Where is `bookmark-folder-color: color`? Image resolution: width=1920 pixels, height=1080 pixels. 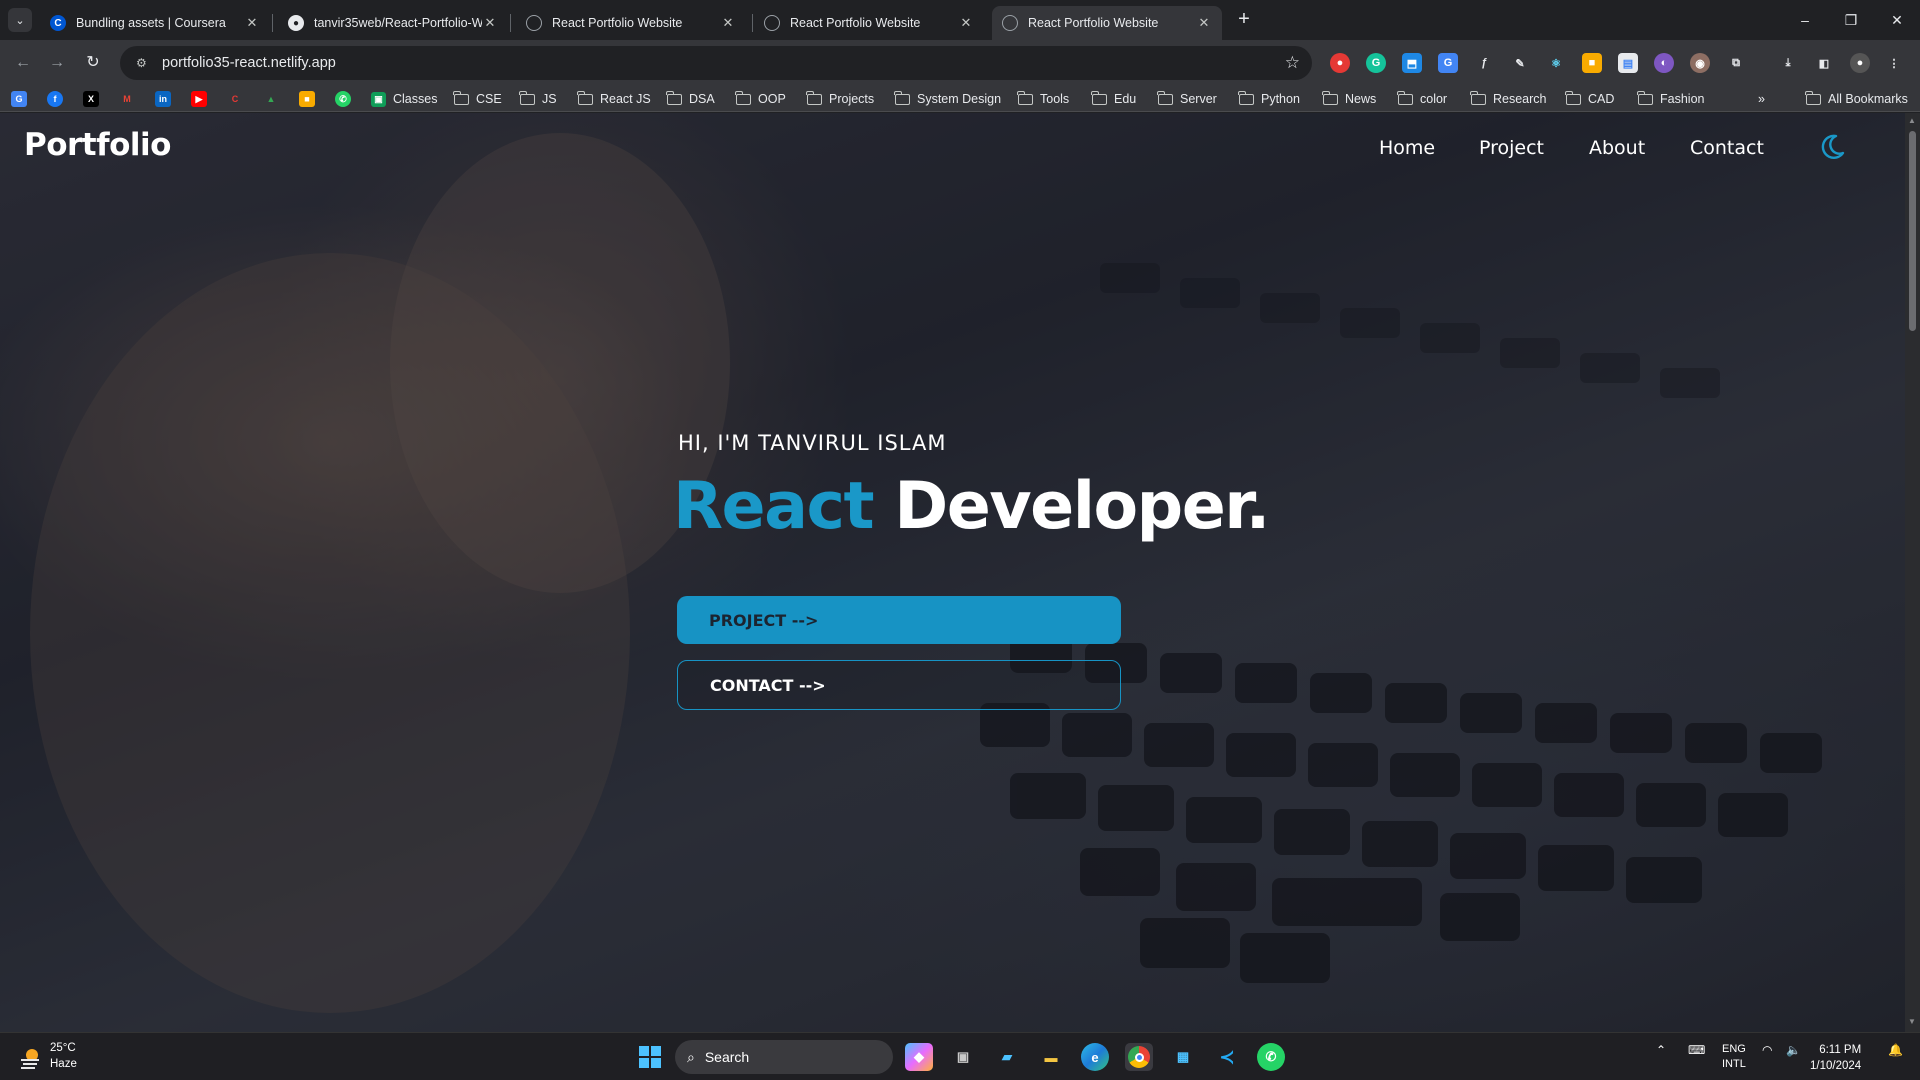
bookmark-folder-color: color is located at coordinates (1422, 99).